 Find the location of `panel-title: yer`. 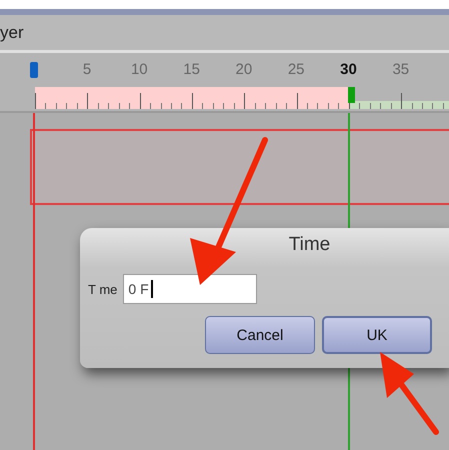

panel-title: yer is located at coordinates (12, 32).